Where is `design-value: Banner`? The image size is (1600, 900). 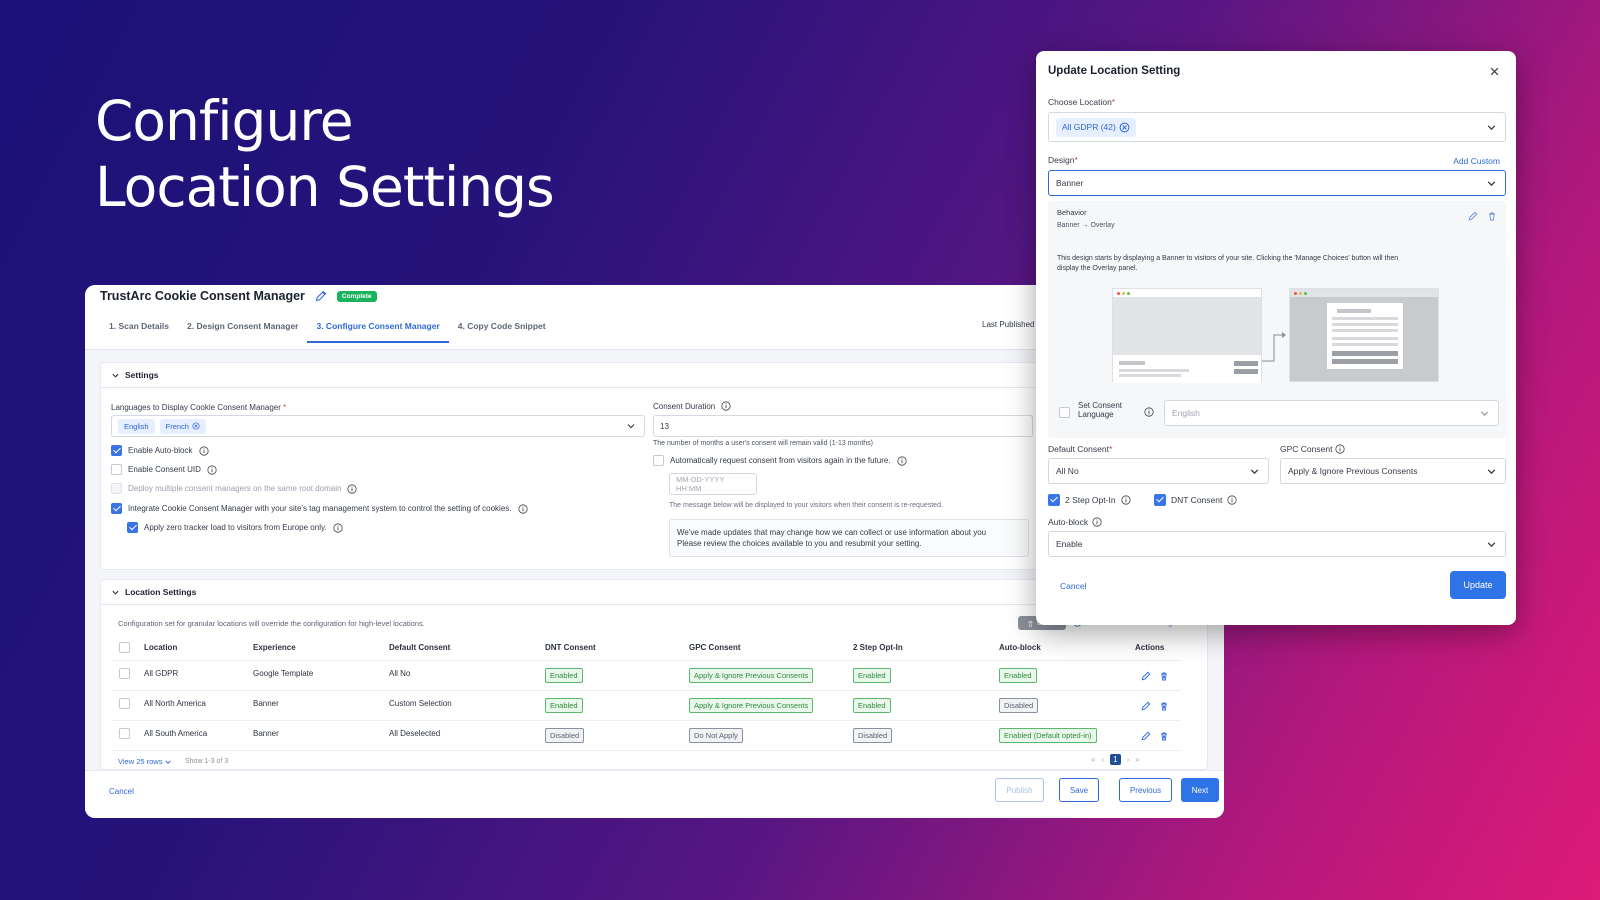 design-value: Banner is located at coordinates (1070, 183).